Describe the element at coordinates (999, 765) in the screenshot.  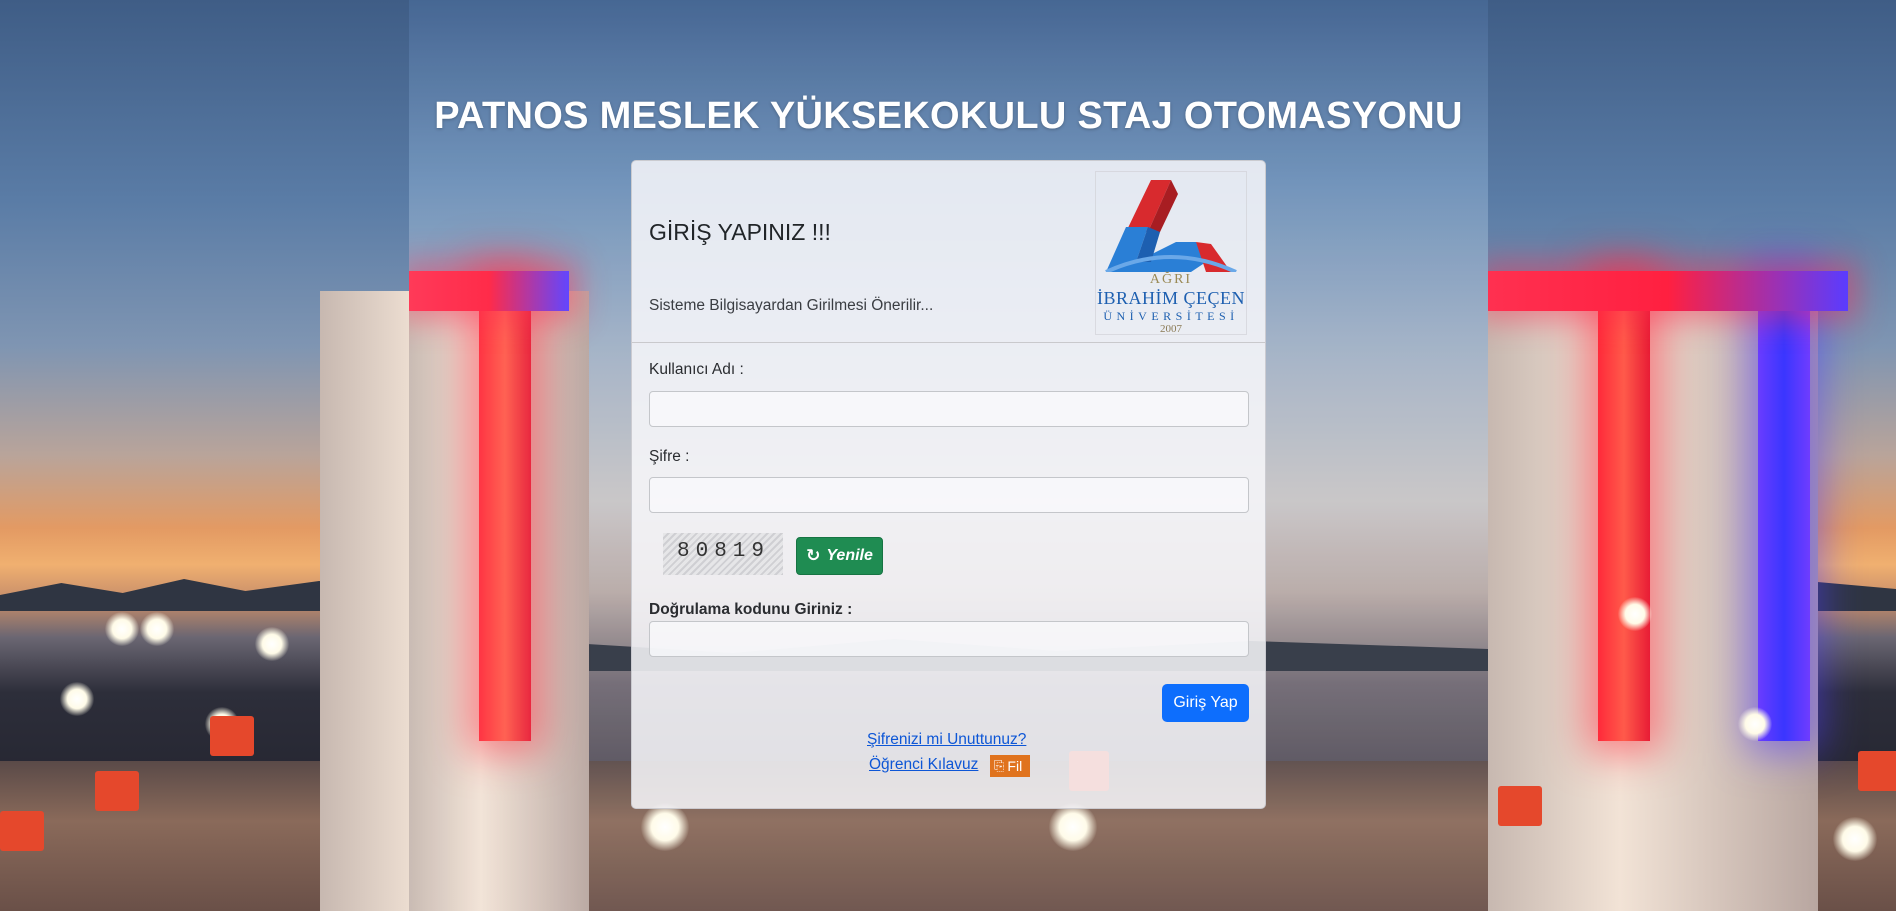
I see `file-icon: ⎘` at that location.